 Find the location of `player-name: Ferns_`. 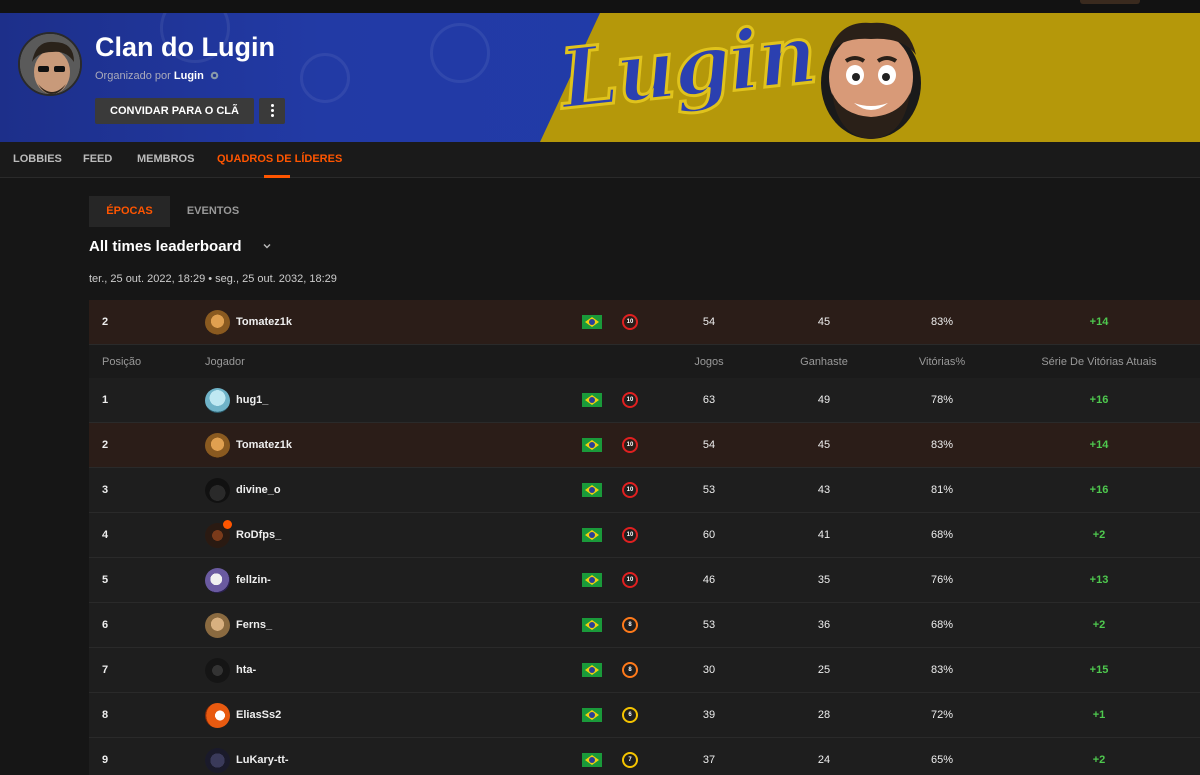

player-name: Ferns_ is located at coordinates (254, 625).